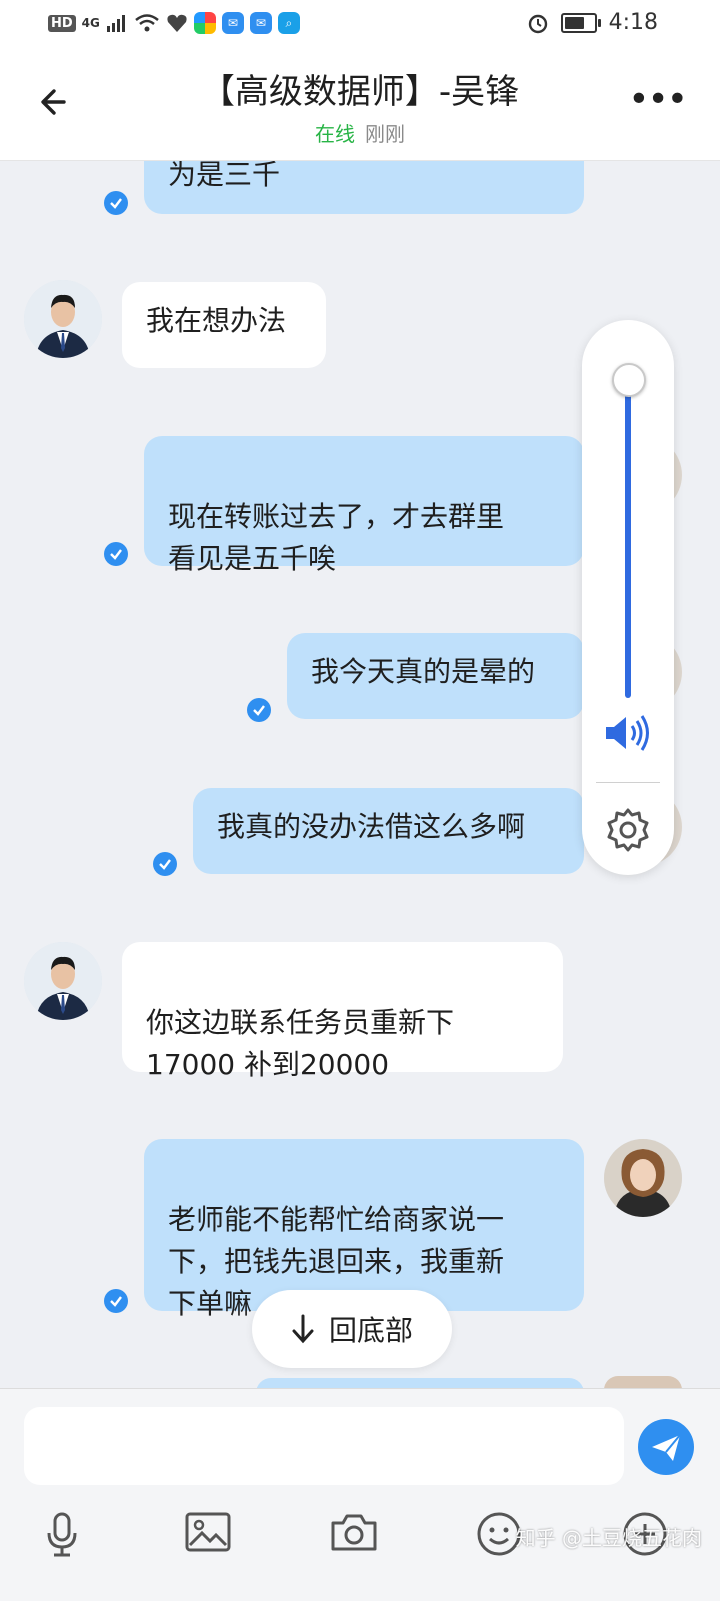 This screenshot has width=720, height=1601. I want to click on speaker-icon, so click(628, 733).